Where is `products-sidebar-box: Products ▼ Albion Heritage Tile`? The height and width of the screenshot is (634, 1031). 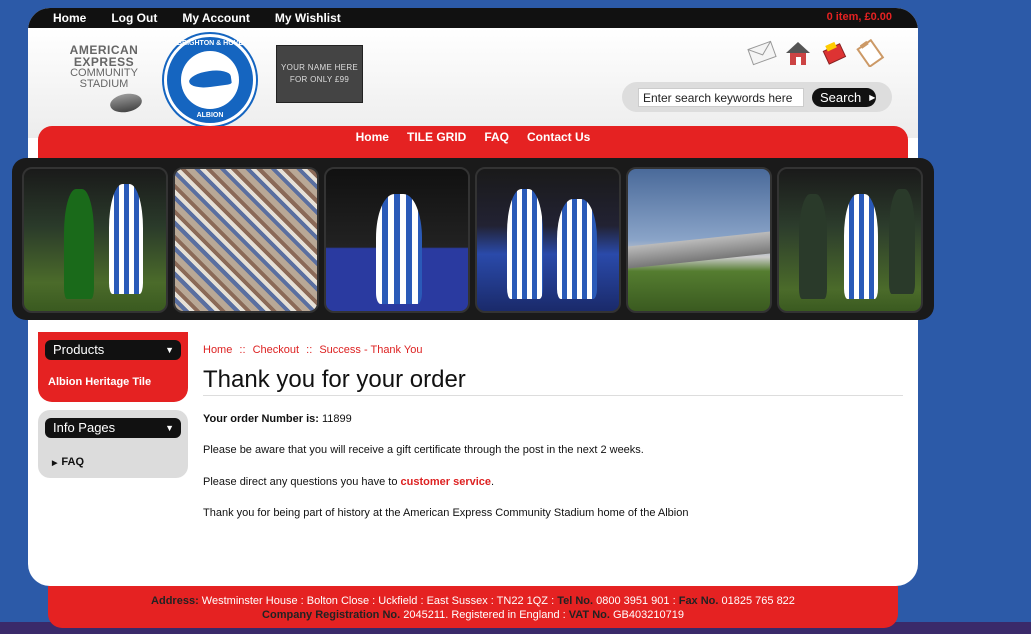 products-sidebar-box: Products ▼ Albion Heritage Tile is located at coordinates (113, 367).